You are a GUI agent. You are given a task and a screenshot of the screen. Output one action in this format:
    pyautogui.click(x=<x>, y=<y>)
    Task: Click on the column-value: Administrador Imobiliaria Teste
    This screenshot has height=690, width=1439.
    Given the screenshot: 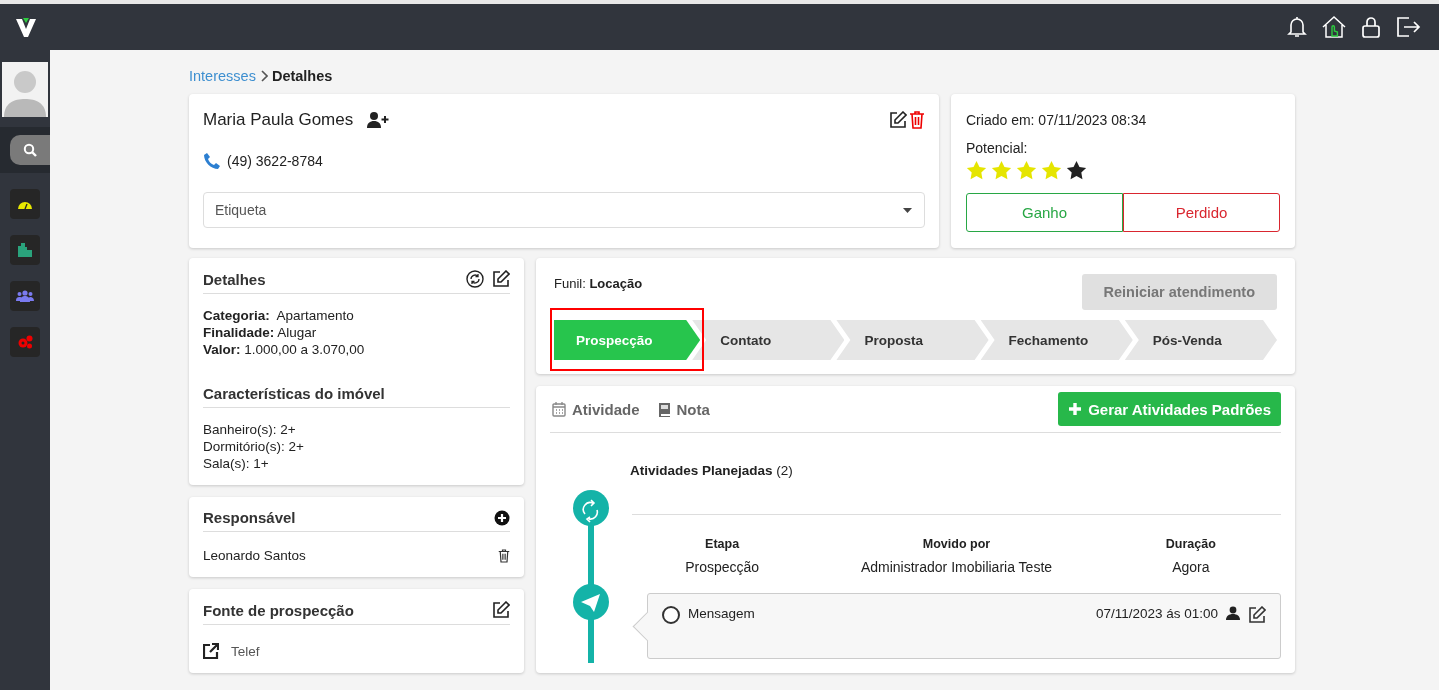 What is the action you would take?
    pyautogui.click(x=956, y=567)
    